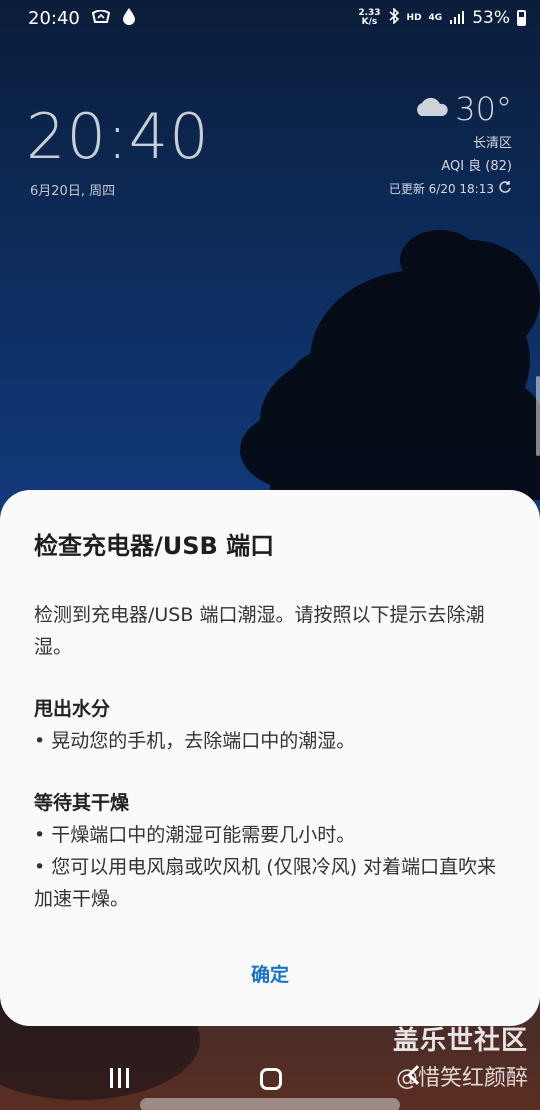 This screenshot has width=540, height=1110. Describe the element at coordinates (118, 136) in the screenshot. I see `lockscreen-clock: 20:40` at that location.